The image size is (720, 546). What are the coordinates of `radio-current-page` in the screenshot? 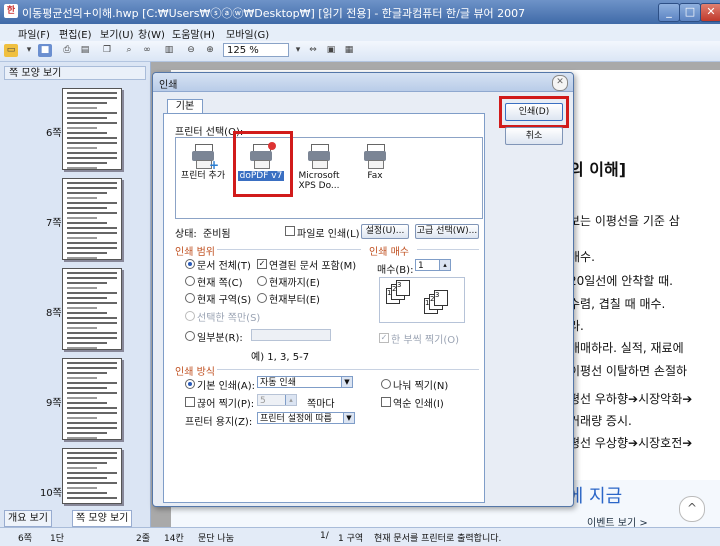 It's located at (190, 281).